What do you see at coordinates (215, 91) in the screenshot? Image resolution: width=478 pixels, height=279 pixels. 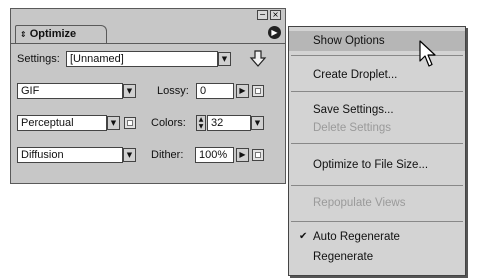 I see `lossy-input: 0` at bounding box center [215, 91].